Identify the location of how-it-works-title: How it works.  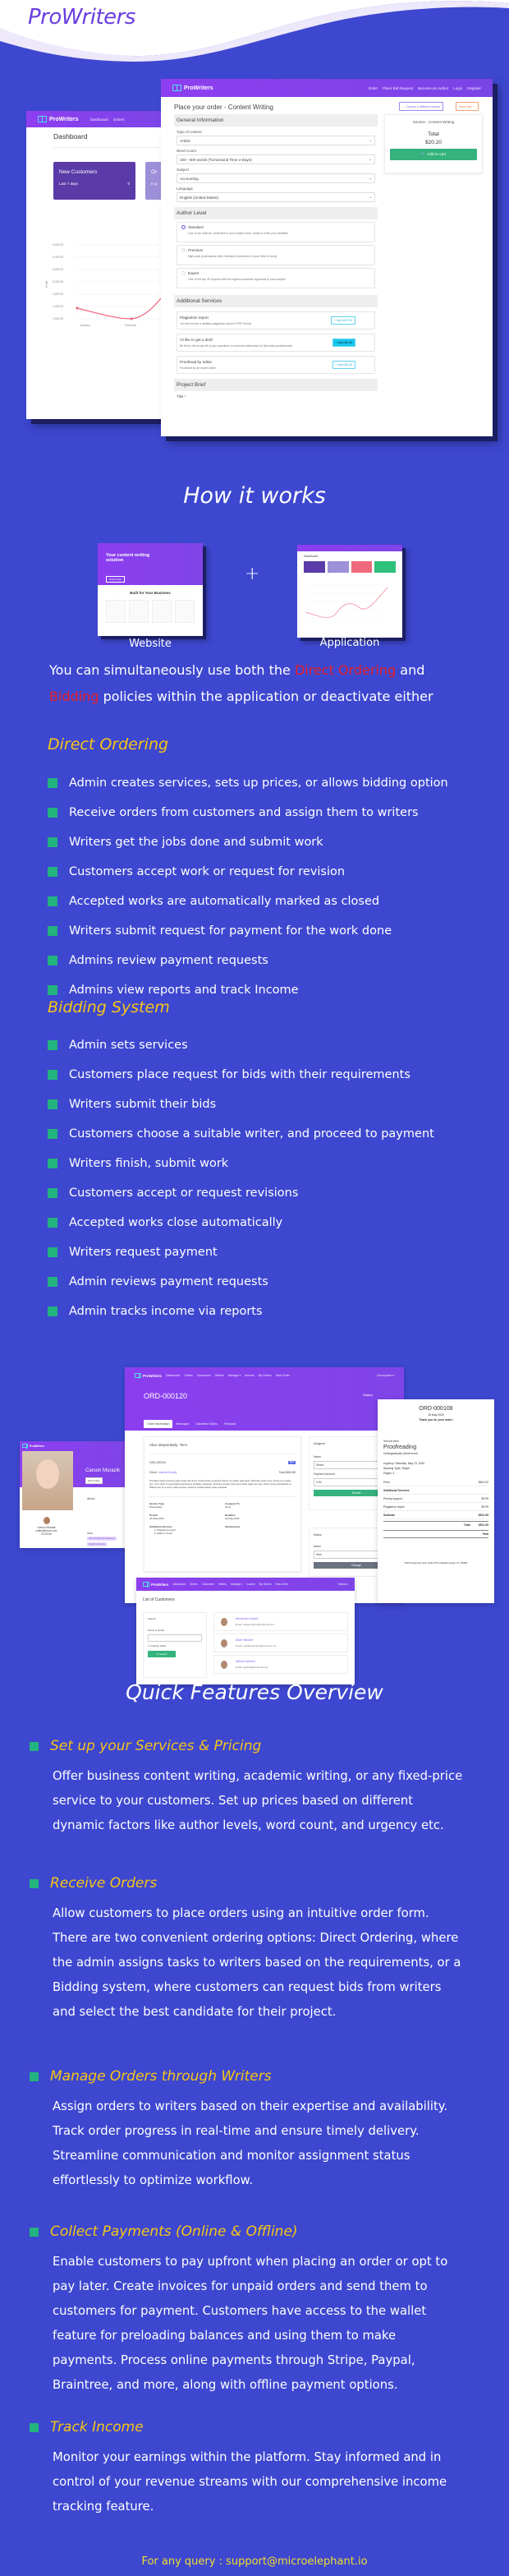
(254, 496).